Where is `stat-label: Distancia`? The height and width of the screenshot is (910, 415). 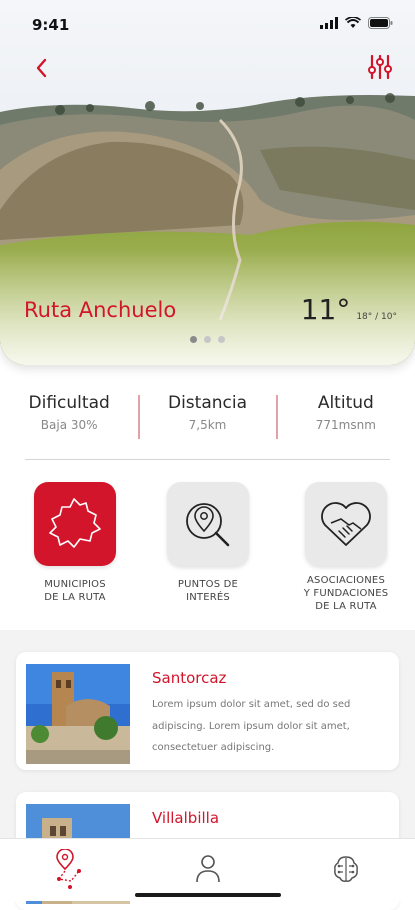
stat-label: Distancia is located at coordinates (207, 403).